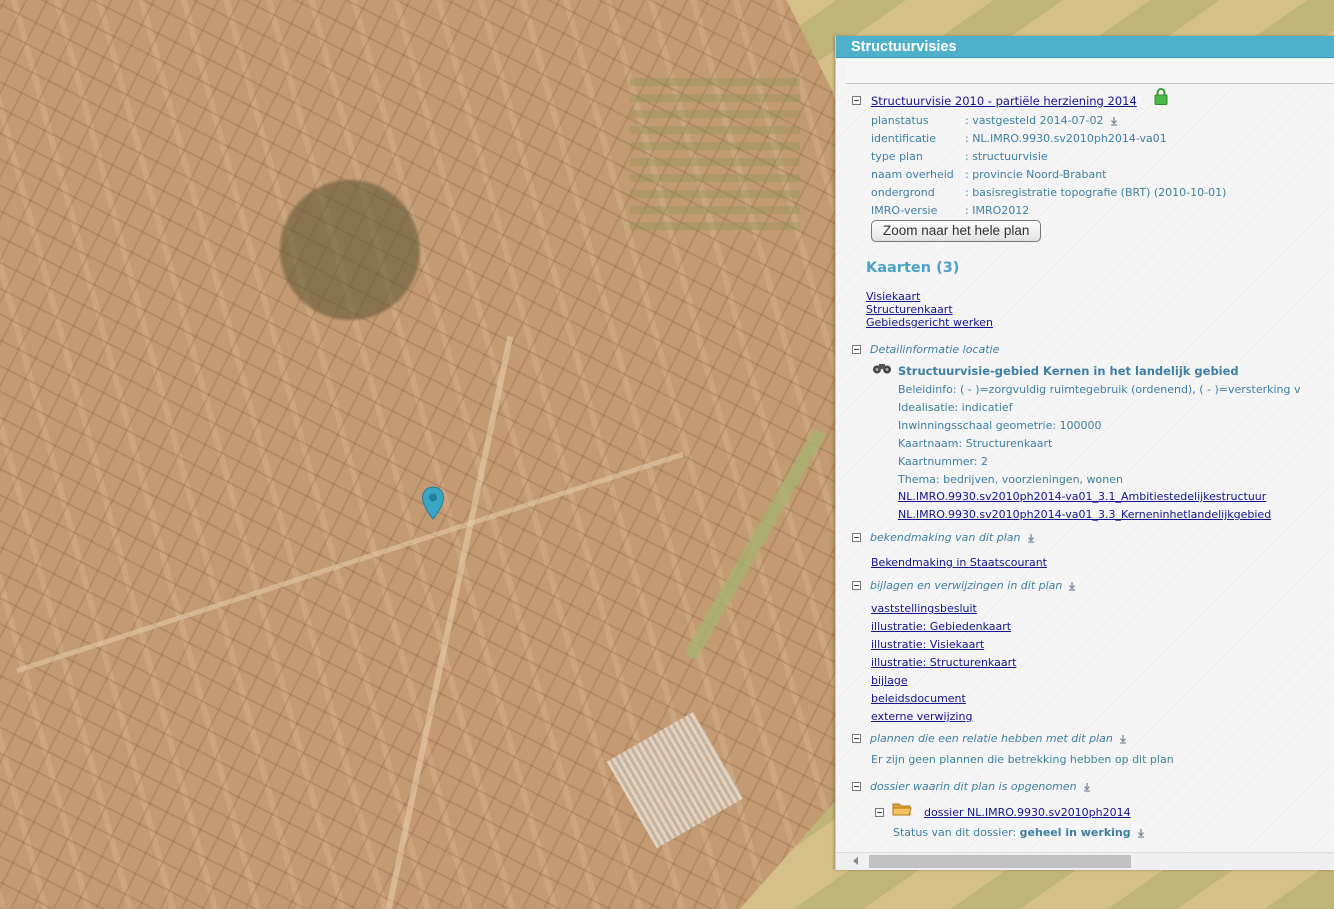 The height and width of the screenshot is (909, 1334). What do you see at coordinates (755, 544) in the screenshot?
I see `map-highway` at bounding box center [755, 544].